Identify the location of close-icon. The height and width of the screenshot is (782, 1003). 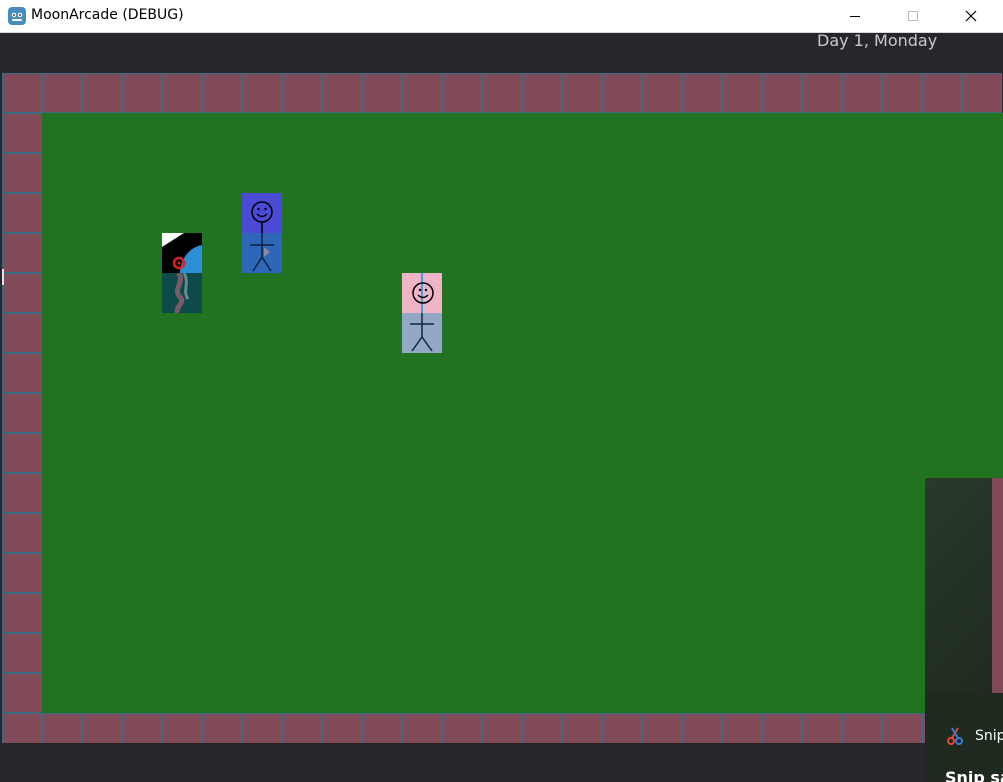
(971, 16).